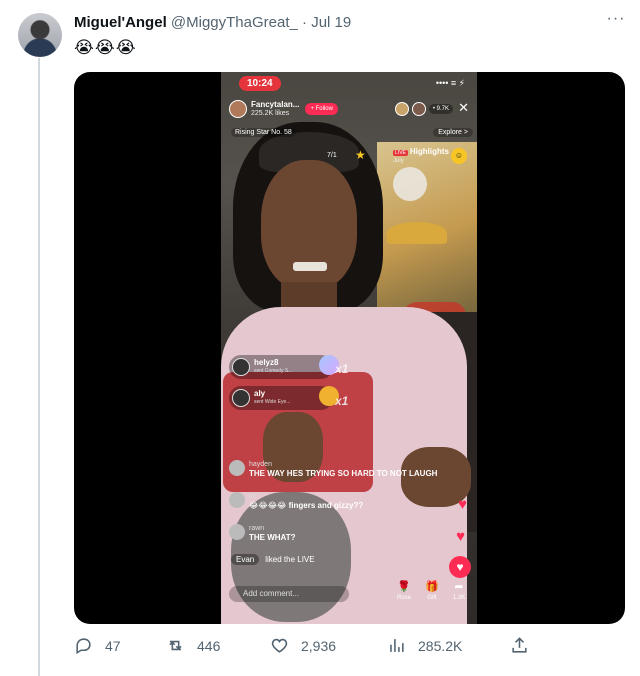 This screenshot has height=676, width=640. I want to click on status-time: 10:24, so click(260, 83).